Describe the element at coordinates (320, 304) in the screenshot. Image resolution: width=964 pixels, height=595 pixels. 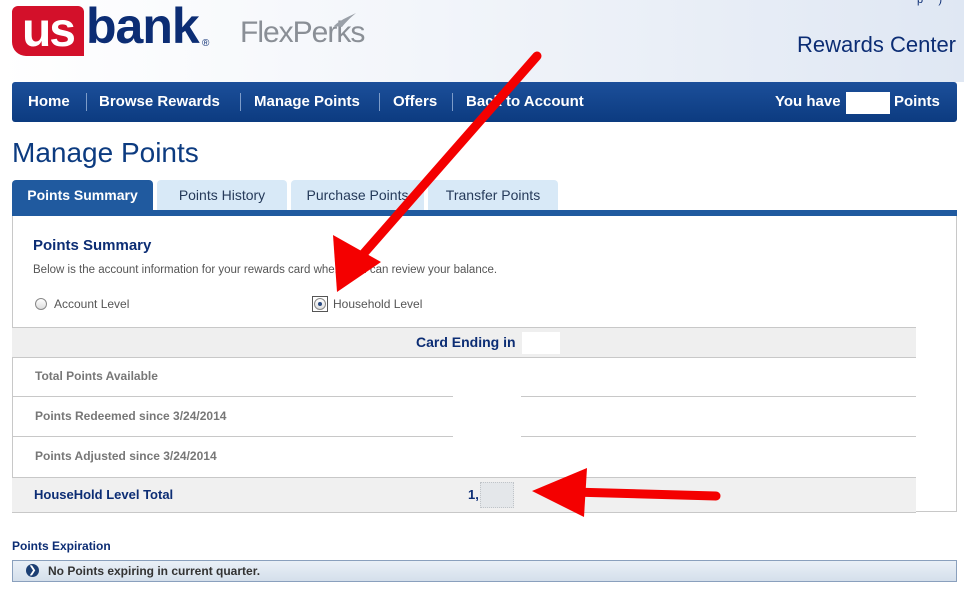
I see `household-level-radio` at that location.